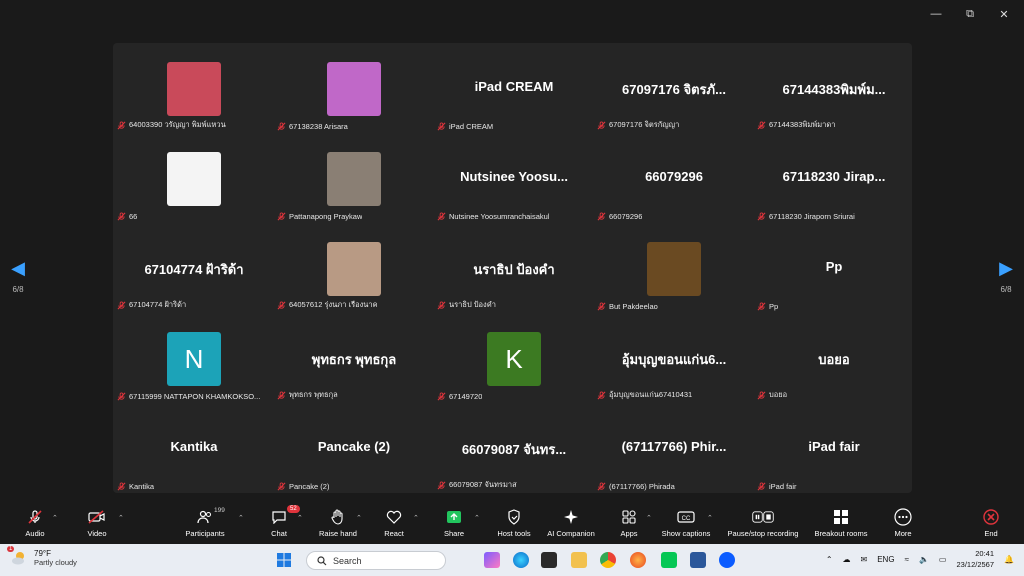  I want to click on taskbar-search: Search, so click(376, 560).